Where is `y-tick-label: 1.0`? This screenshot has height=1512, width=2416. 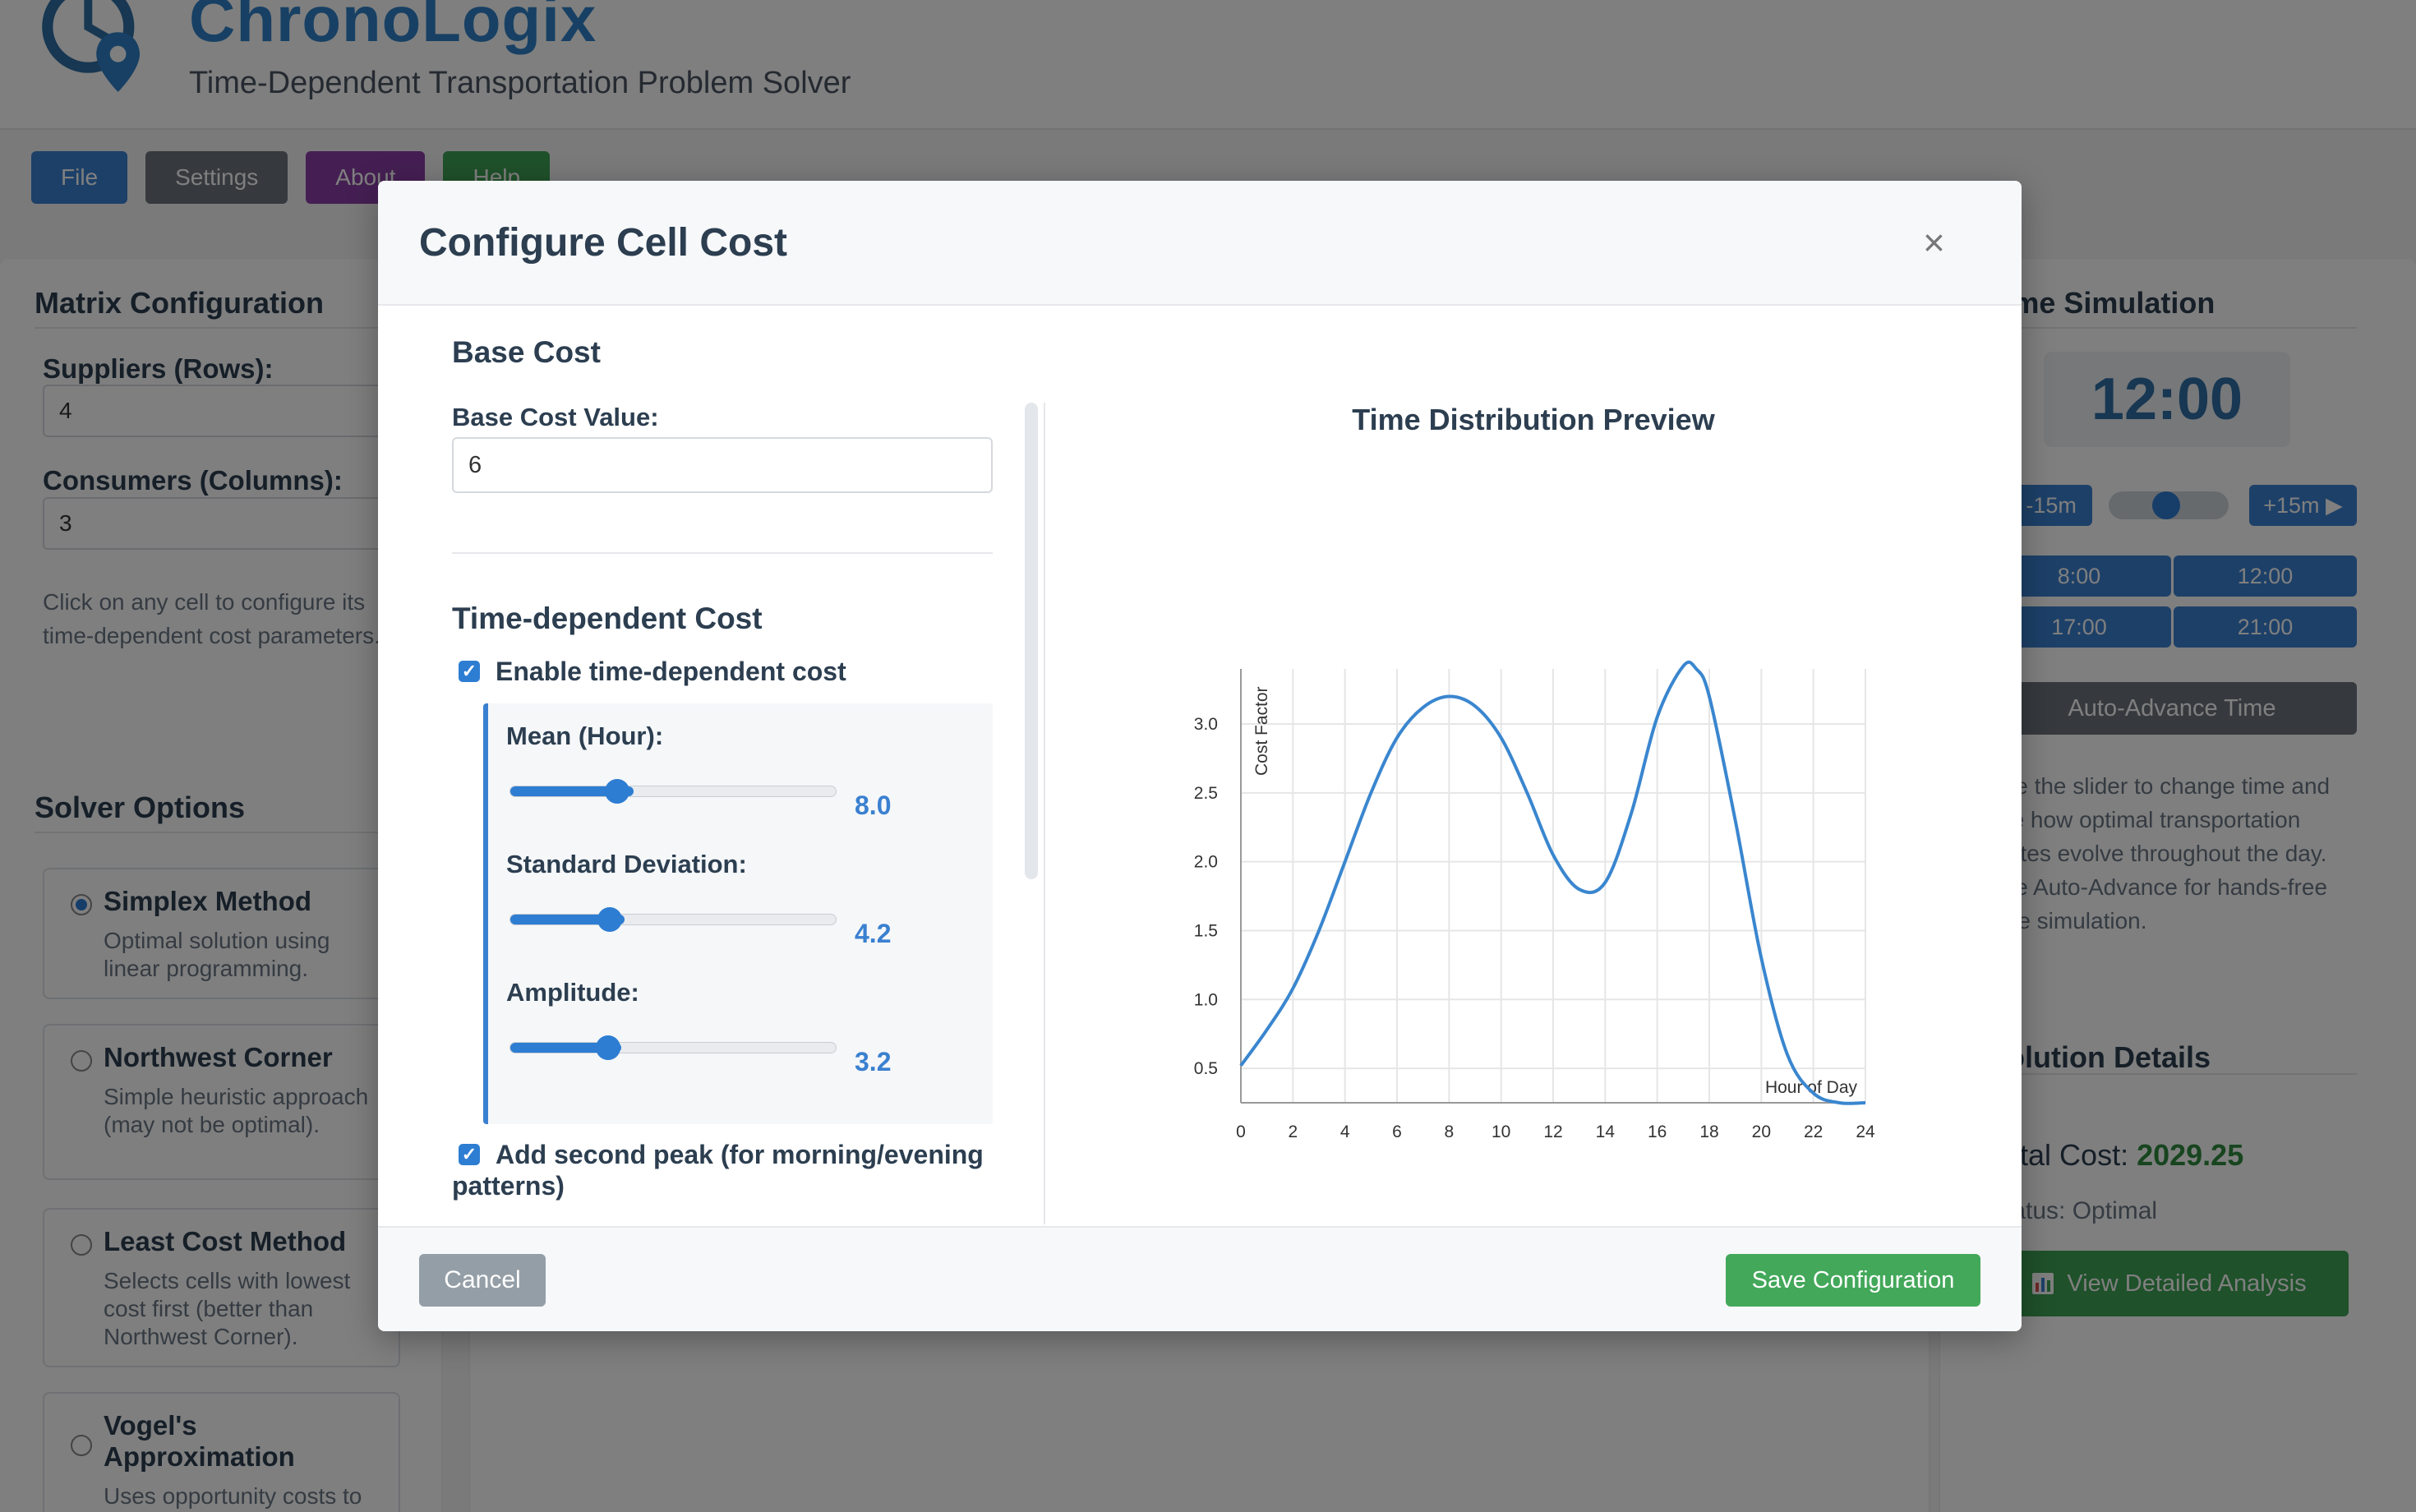 y-tick-label: 1.0 is located at coordinates (1206, 1000).